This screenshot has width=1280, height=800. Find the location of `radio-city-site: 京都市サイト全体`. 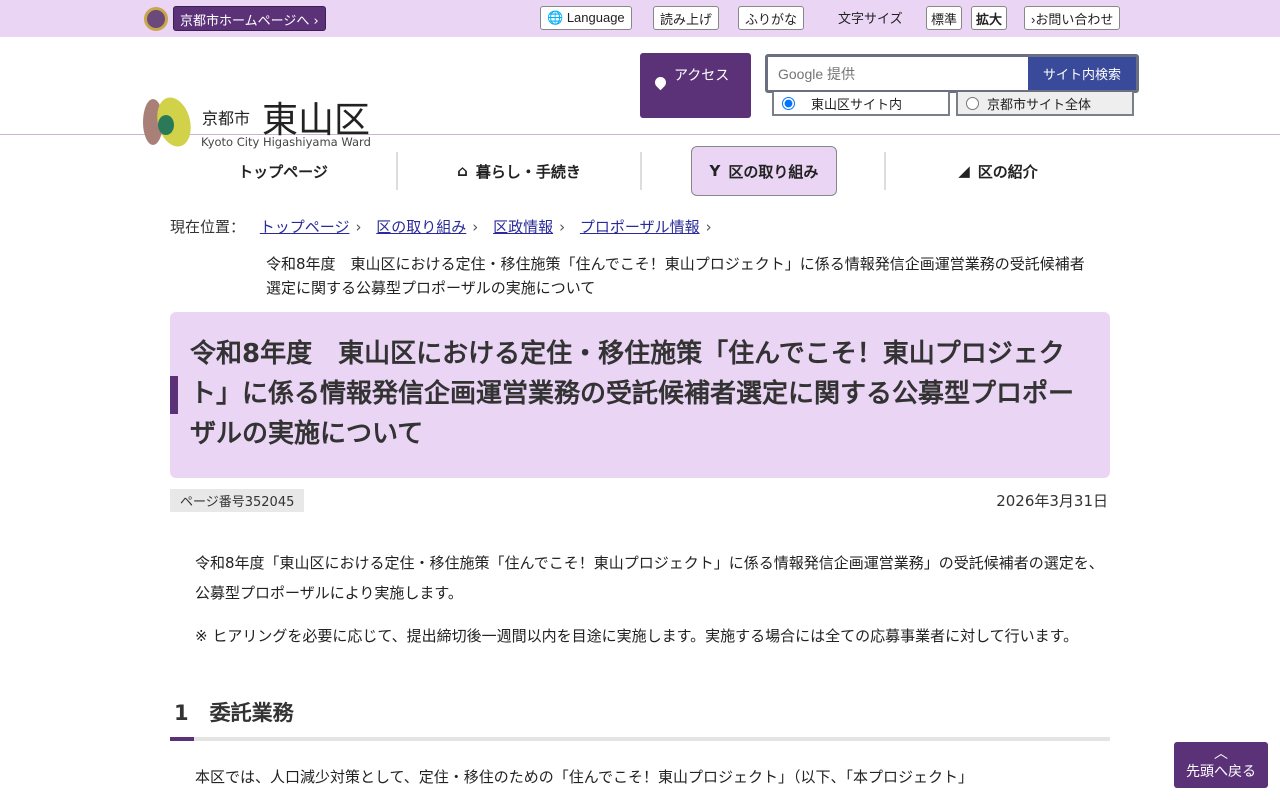

radio-city-site: 京都市サイト全体 is located at coordinates (1045, 104).